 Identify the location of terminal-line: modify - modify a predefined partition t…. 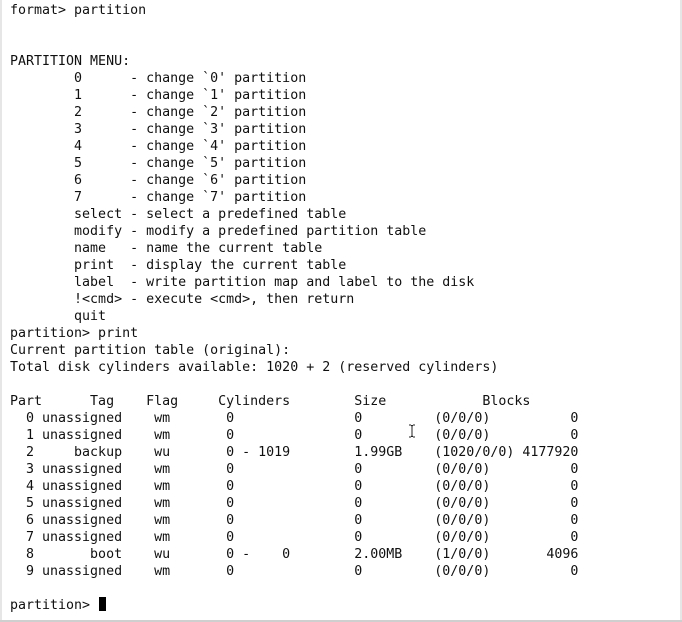
(218, 231).